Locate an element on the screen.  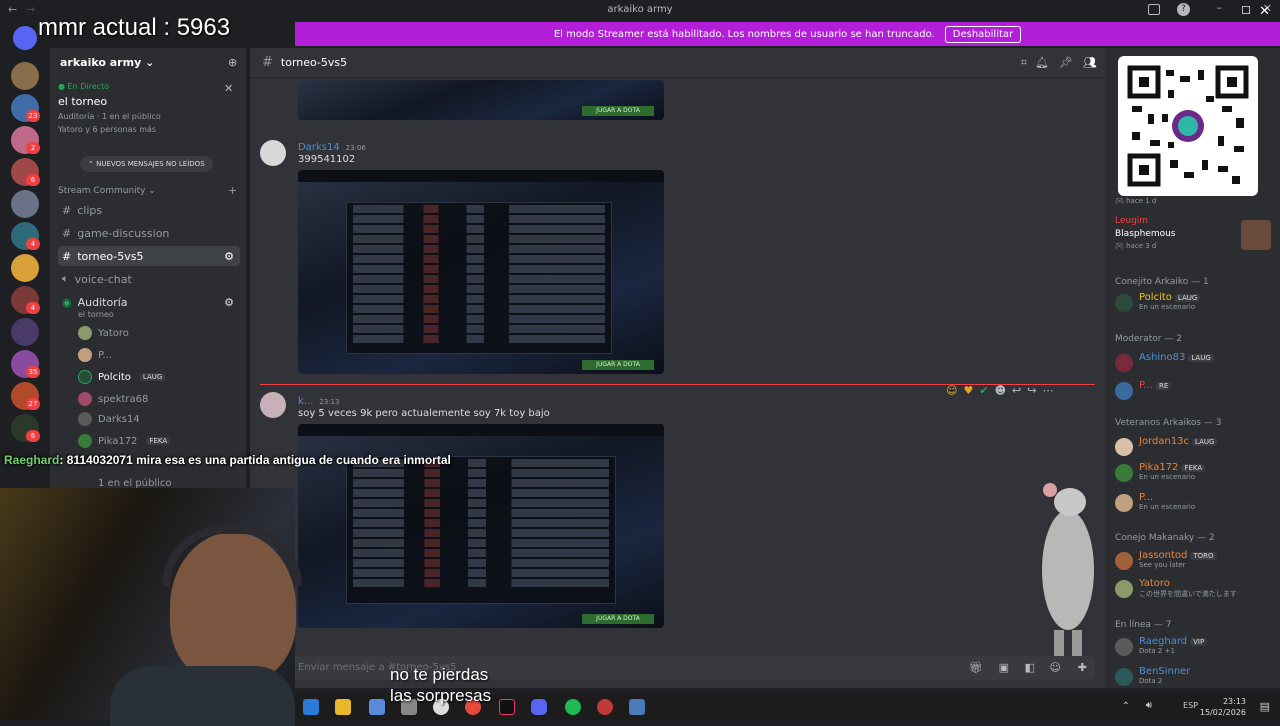
live-title: el torneo is located at coordinates (83, 101).